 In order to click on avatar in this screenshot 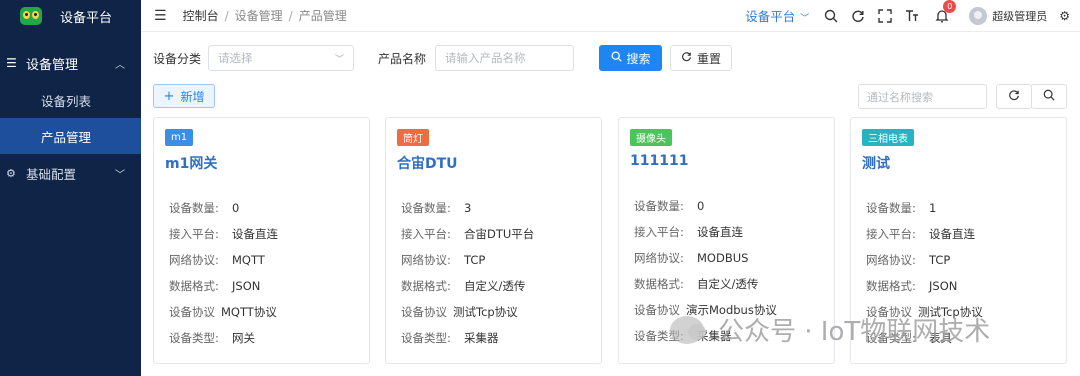, I will do `click(978, 15)`.